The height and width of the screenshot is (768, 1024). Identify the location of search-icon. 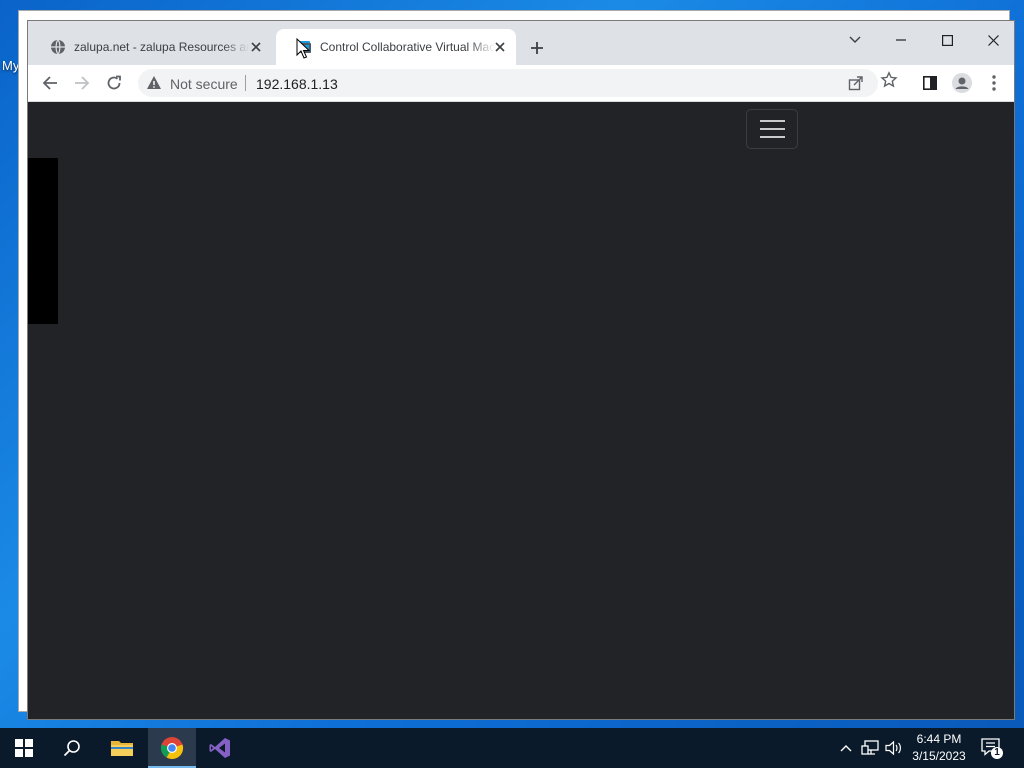
(71, 748).